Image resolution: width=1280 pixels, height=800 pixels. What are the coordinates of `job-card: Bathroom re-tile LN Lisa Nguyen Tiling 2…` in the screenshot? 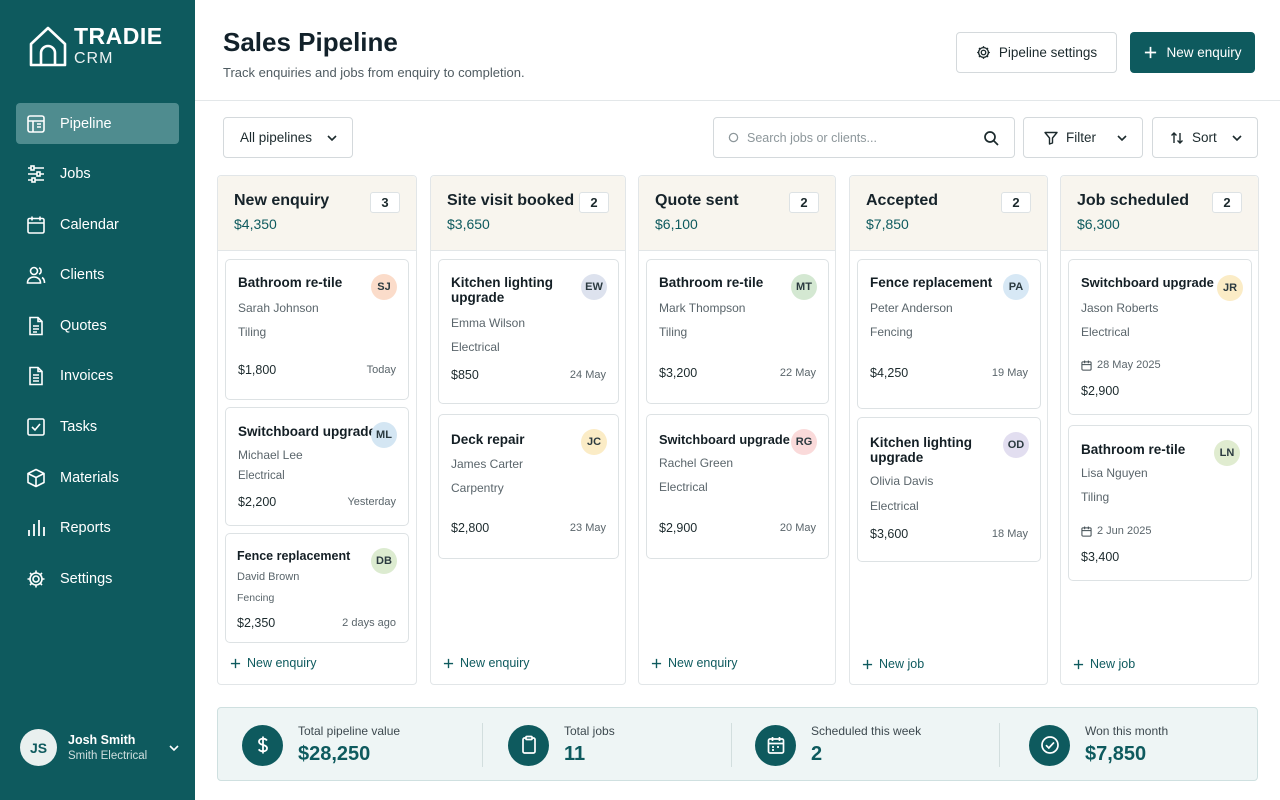 It's located at (1160, 503).